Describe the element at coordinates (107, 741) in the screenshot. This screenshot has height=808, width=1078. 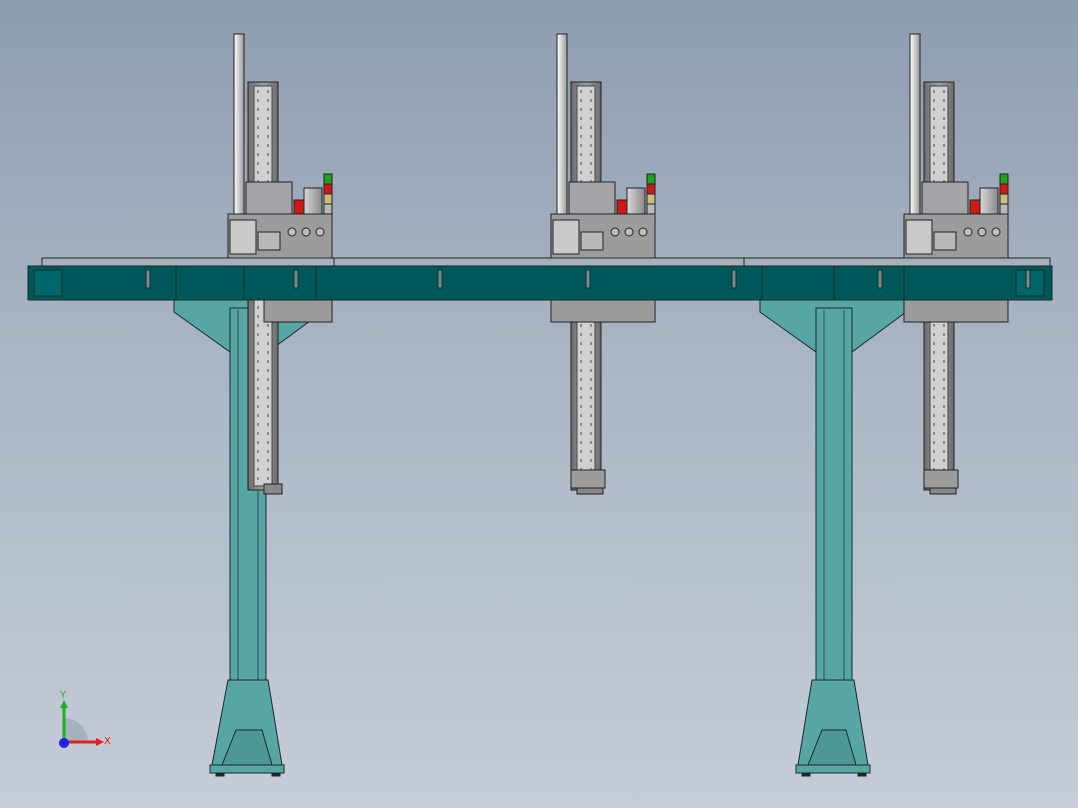
I see `x-axis-label: X` at that location.